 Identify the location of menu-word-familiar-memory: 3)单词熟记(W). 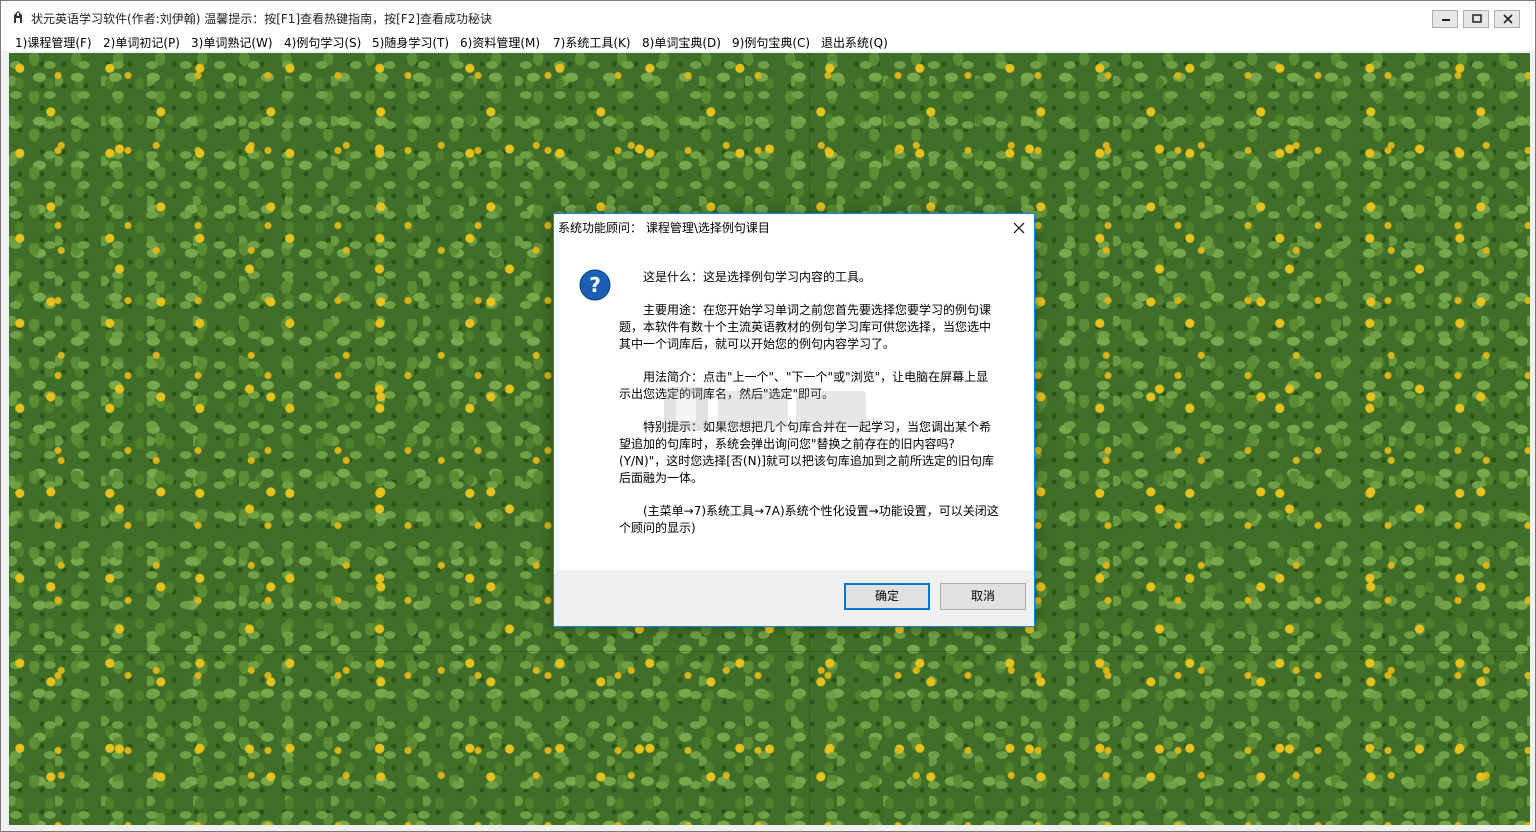
(232, 42).